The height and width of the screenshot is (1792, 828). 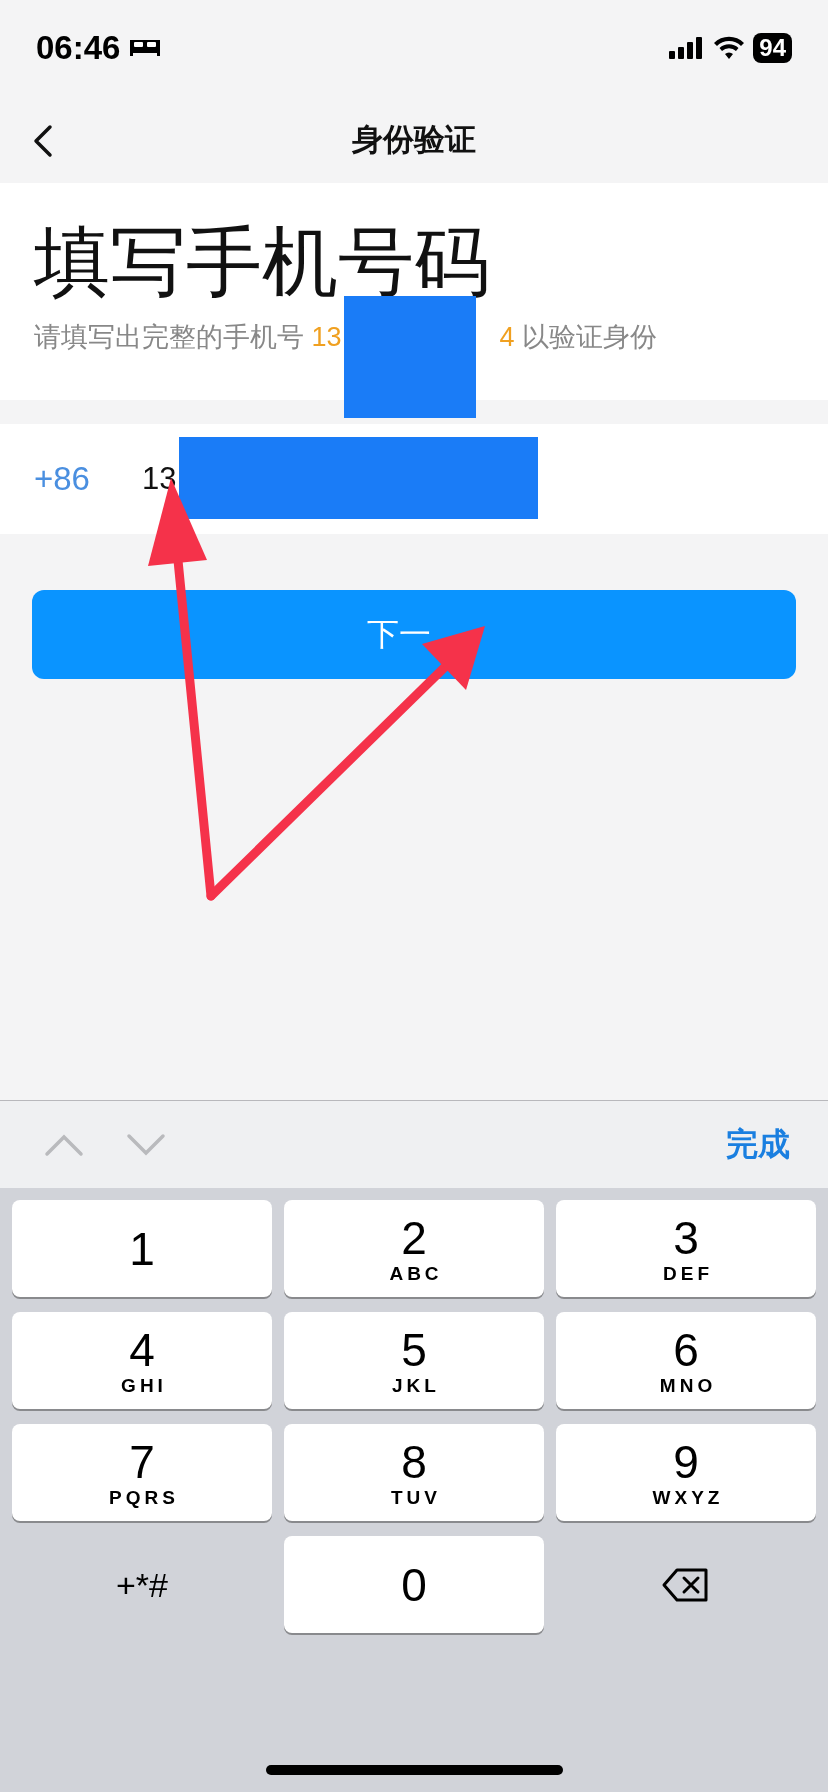 What do you see at coordinates (772, 48) in the screenshot?
I see `battery-level: 94` at bounding box center [772, 48].